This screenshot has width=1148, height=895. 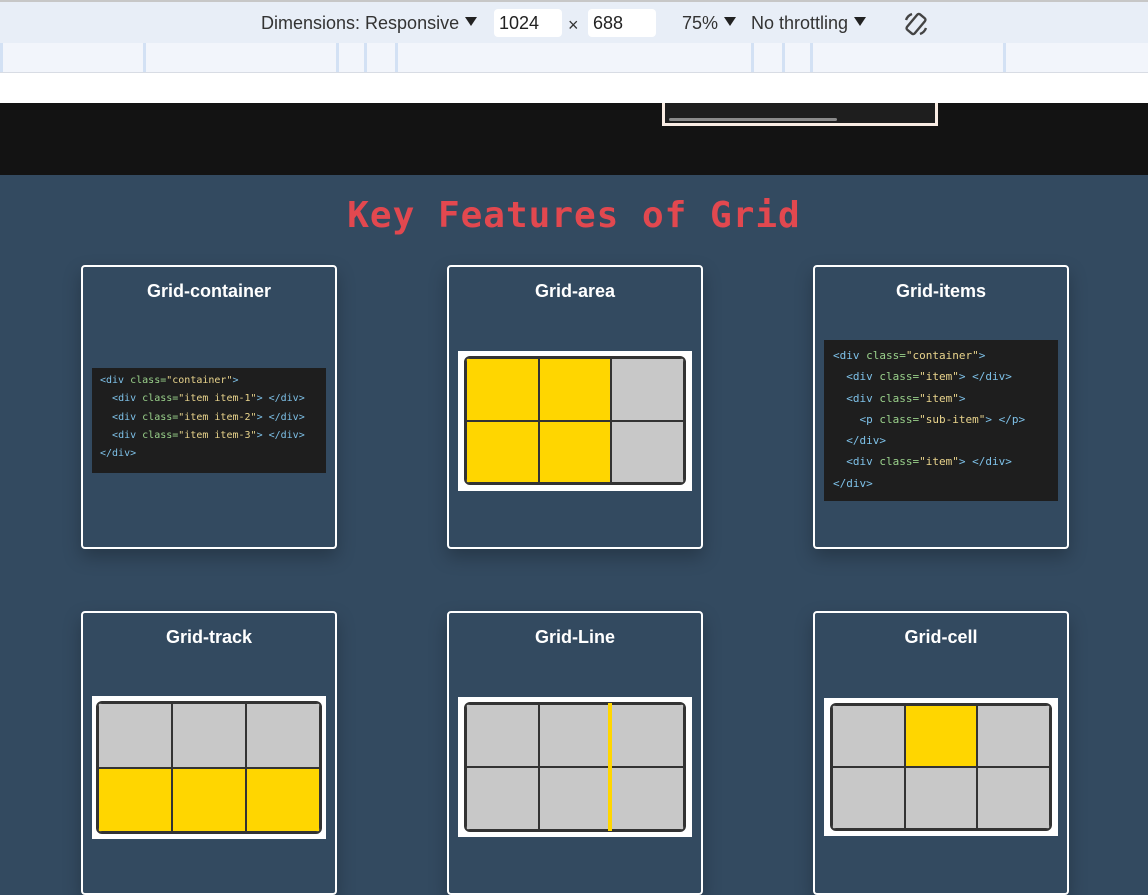 I want to click on grid-cell-image, so click(x=941, y=767).